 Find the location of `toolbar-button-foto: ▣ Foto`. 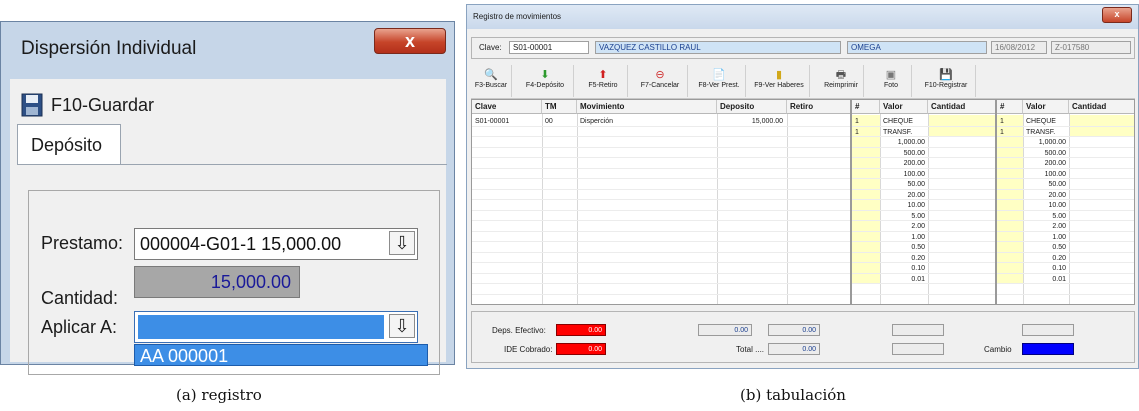

toolbar-button-foto: ▣ Foto is located at coordinates (891, 81).